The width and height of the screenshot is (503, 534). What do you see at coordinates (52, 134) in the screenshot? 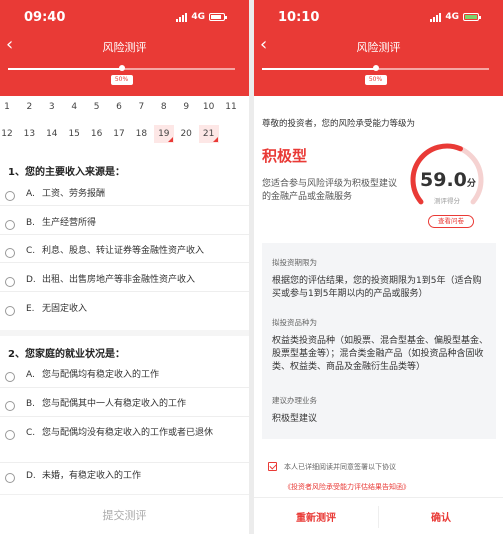
I see `question-number-14: 14` at bounding box center [52, 134].